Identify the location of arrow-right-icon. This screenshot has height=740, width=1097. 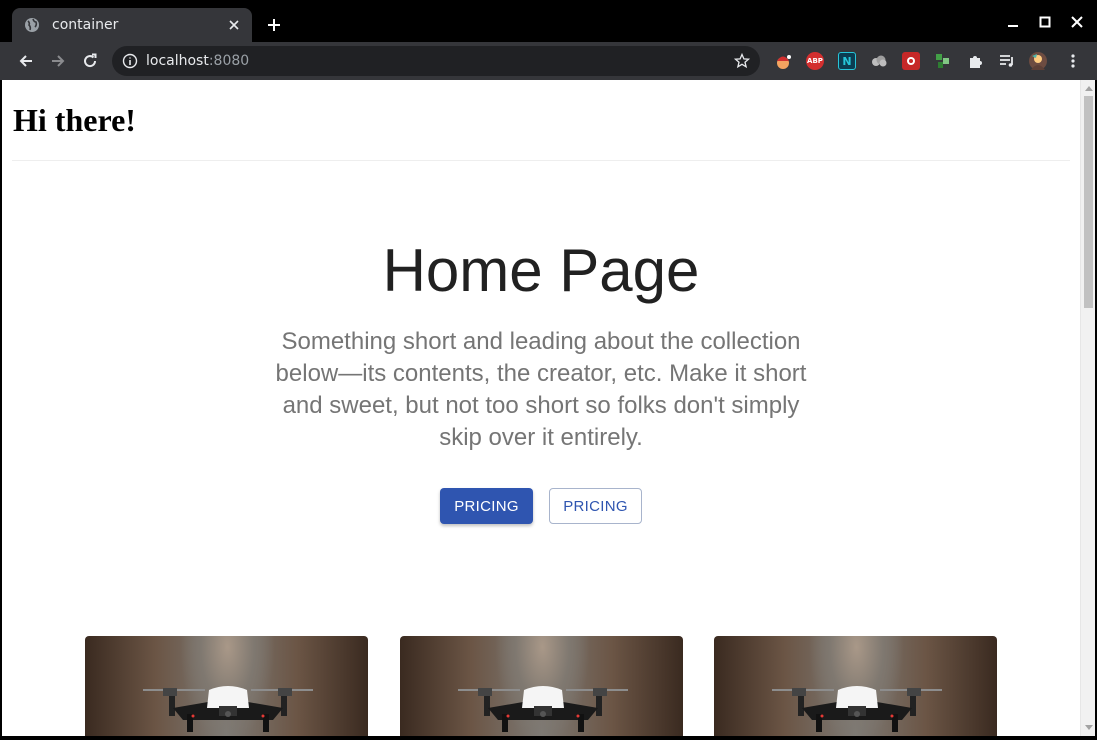
(58, 61).